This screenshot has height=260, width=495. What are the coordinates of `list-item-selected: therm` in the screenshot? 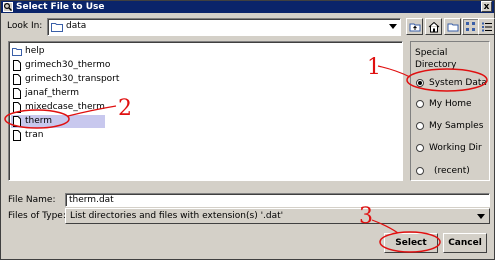 It's located at (58, 121).